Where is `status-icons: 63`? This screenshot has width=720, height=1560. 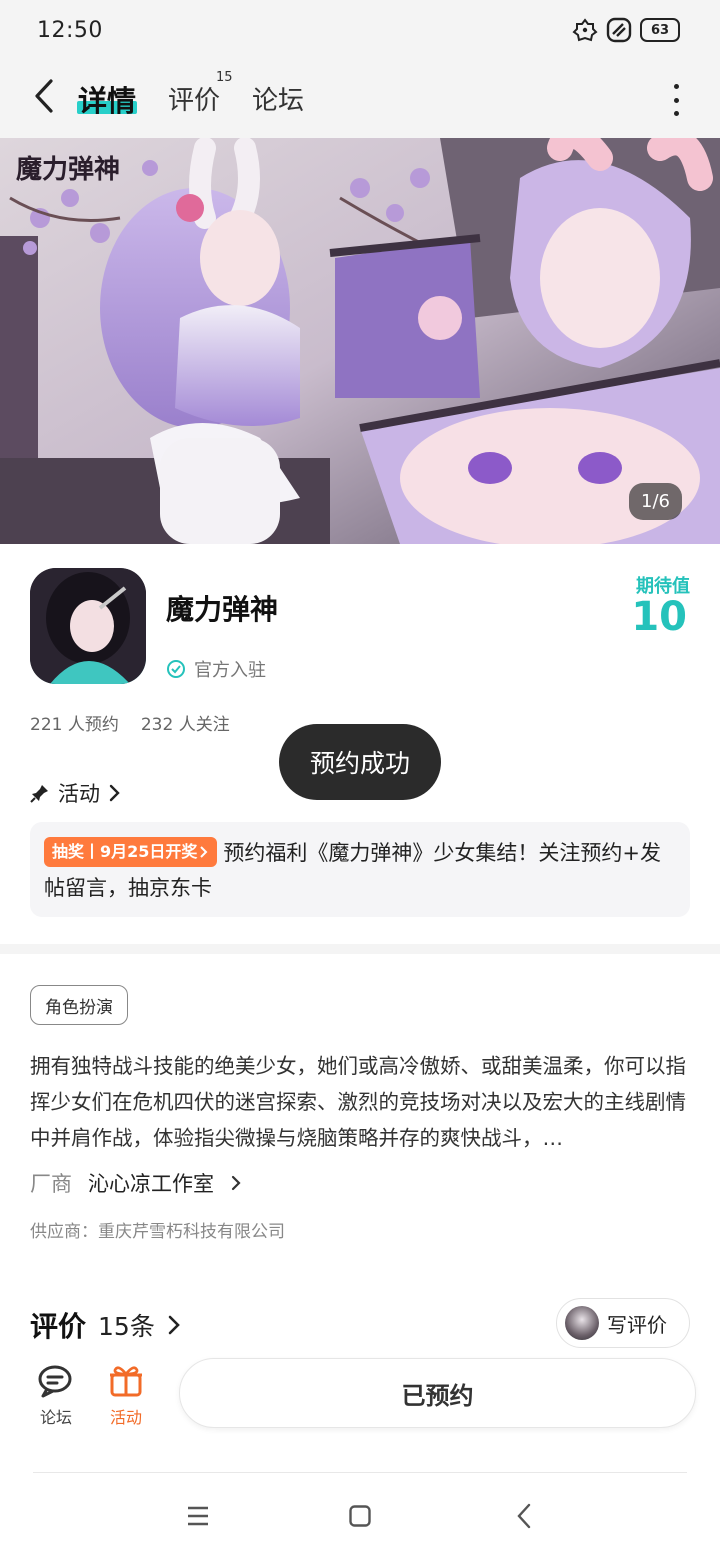 status-icons: 63 is located at coordinates (626, 30).